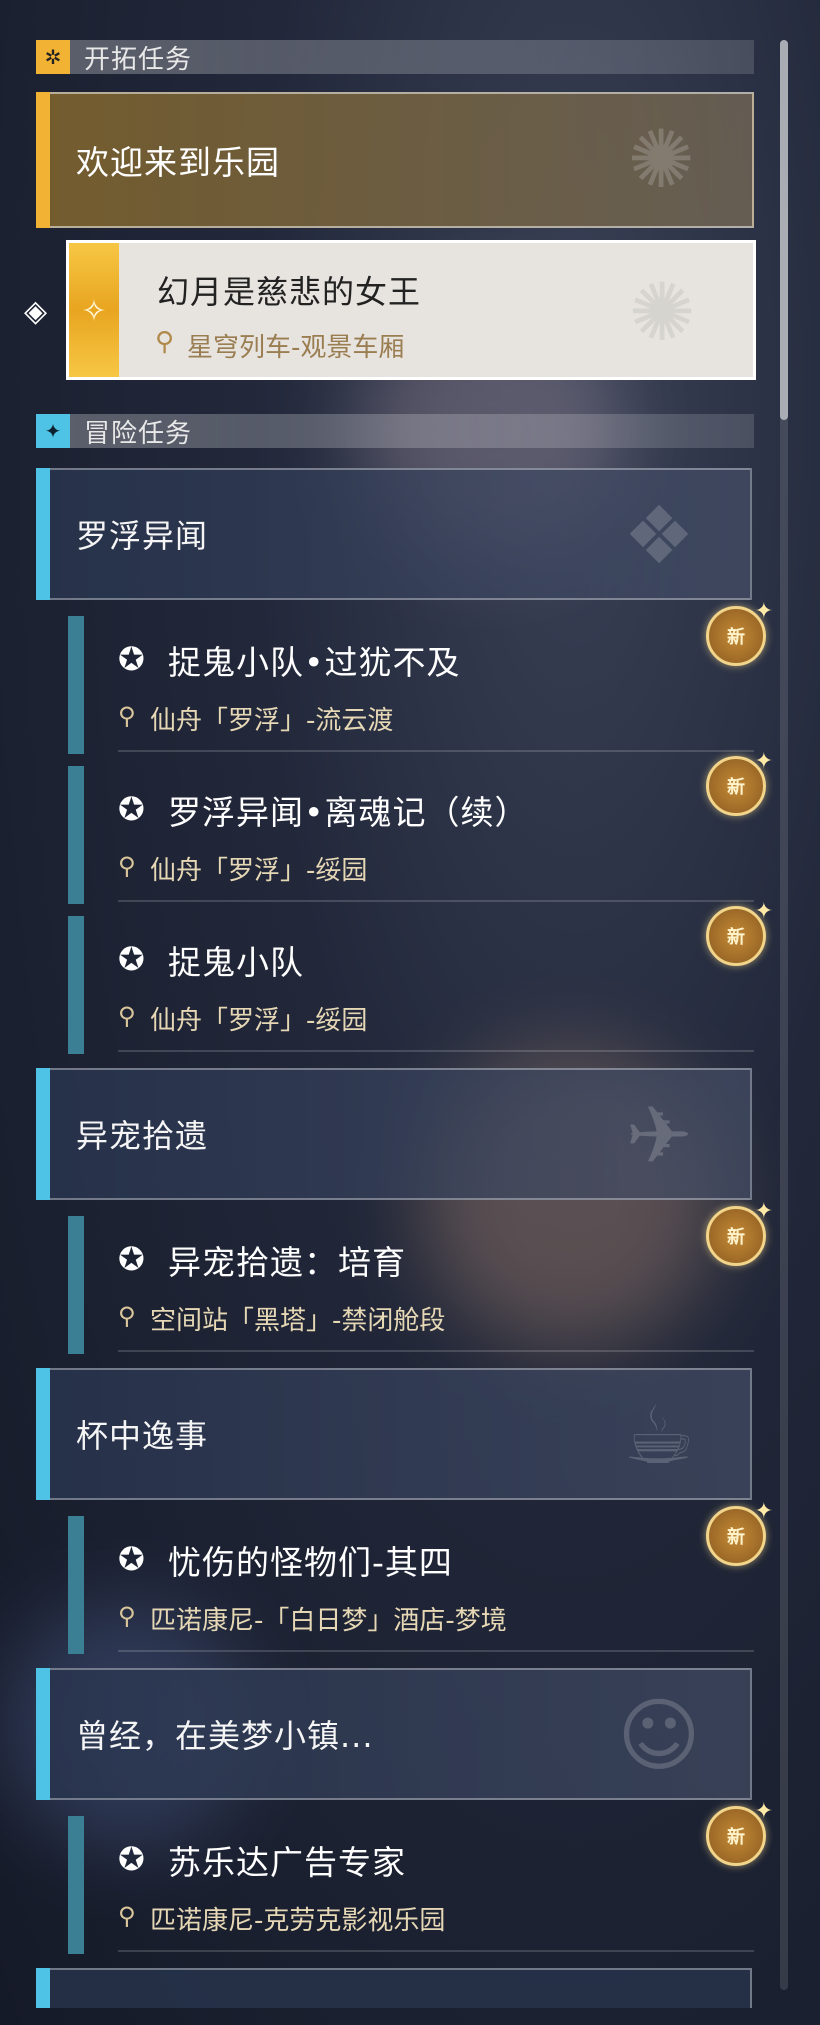 The width and height of the screenshot is (820, 2025). Describe the element at coordinates (659, 535) in the screenshot. I see `group-emblem-icon: ❖` at that location.